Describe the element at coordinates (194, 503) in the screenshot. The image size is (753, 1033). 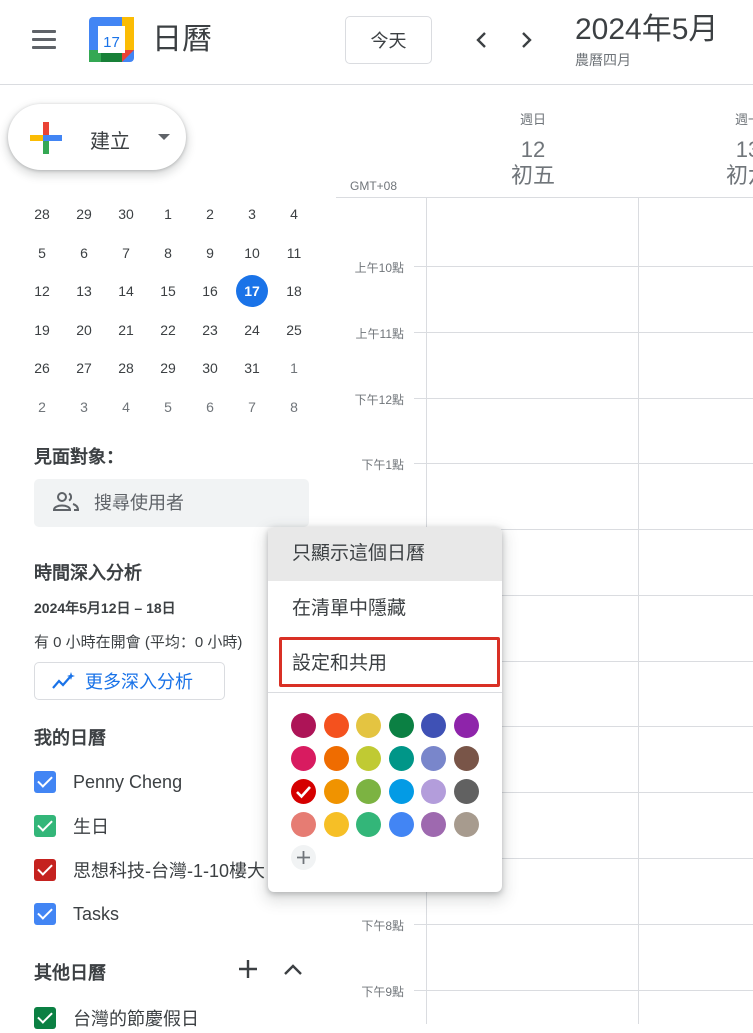
I see `search-users-input` at that location.